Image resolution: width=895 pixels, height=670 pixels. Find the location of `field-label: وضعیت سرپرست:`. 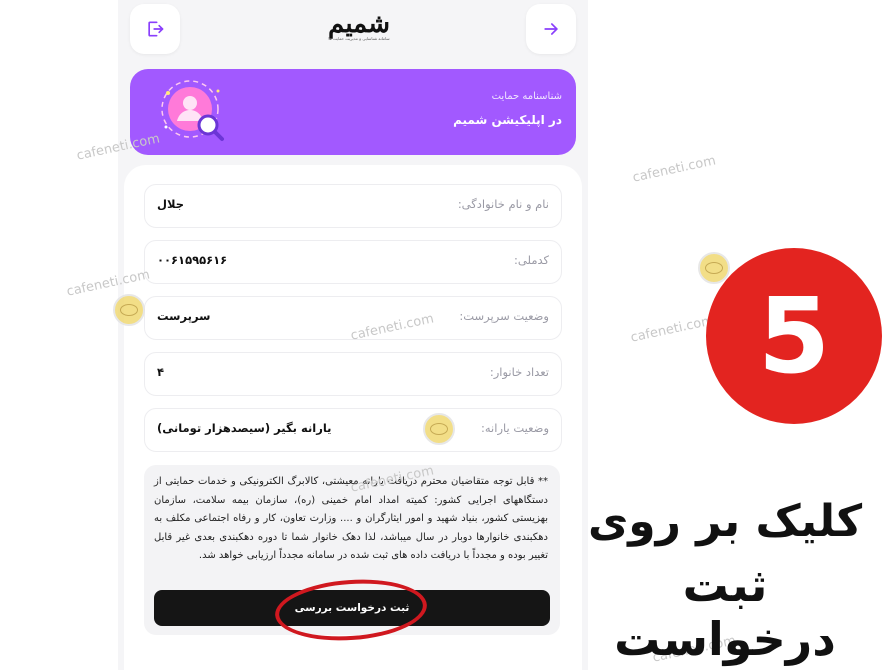

field-label: وضعیت سرپرست: is located at coordinates (504, 316).